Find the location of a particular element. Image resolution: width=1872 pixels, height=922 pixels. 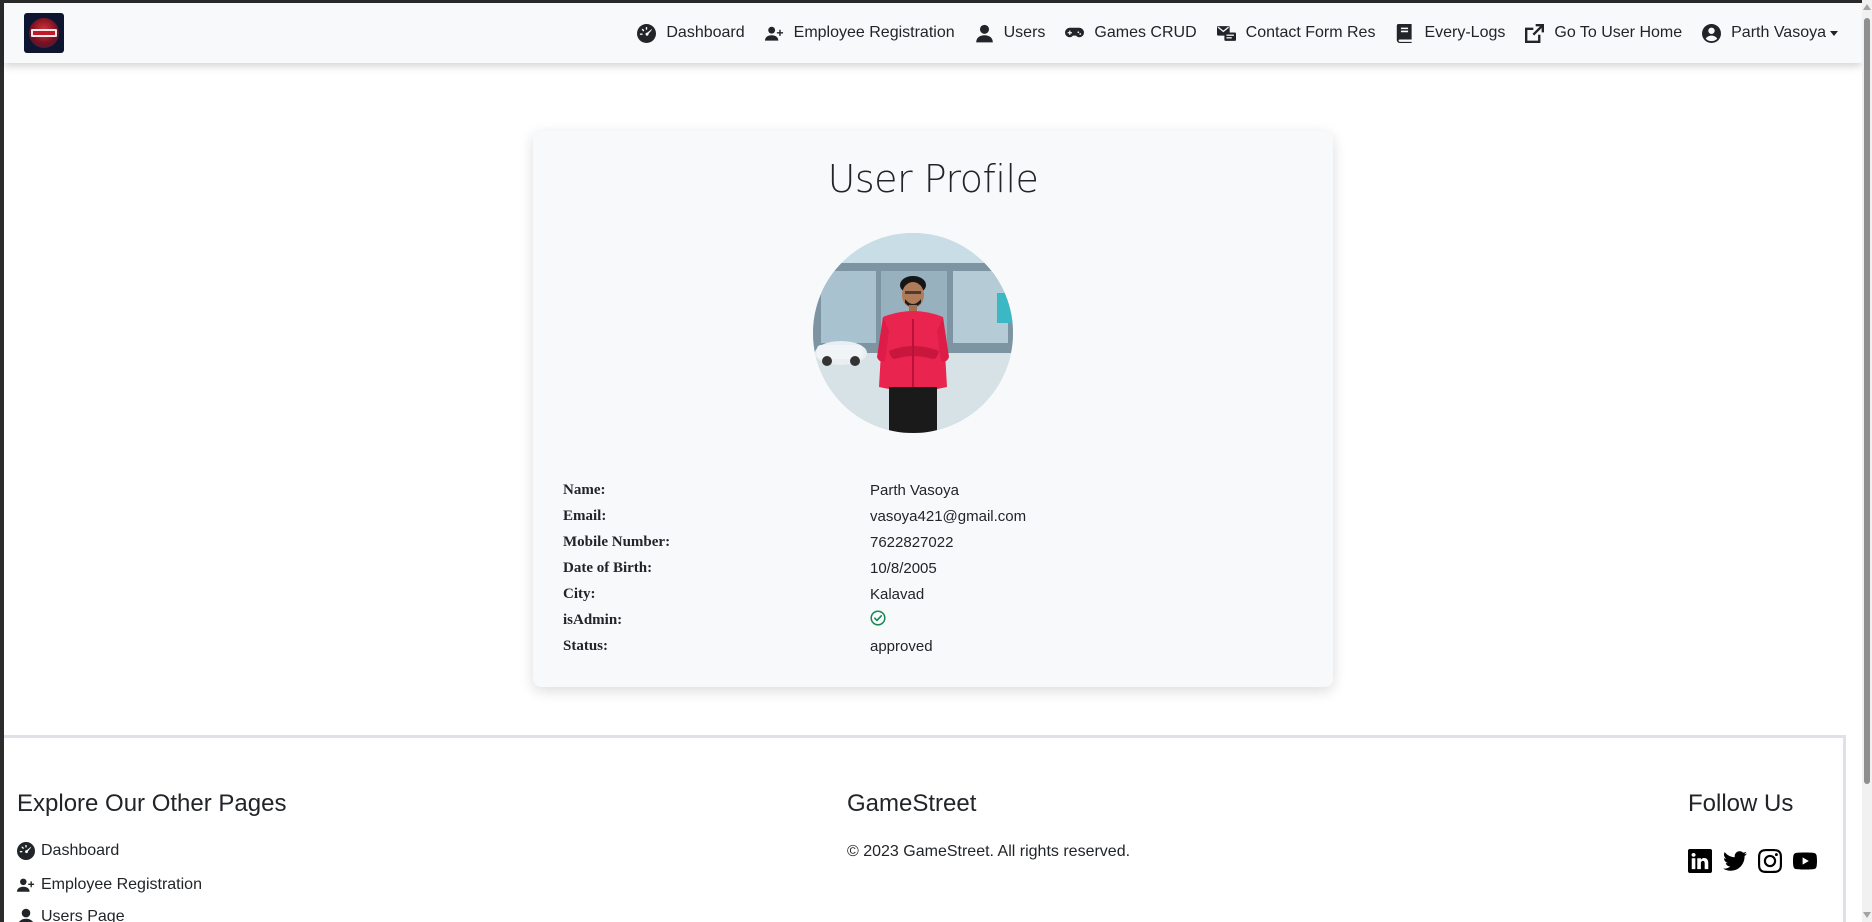

chevron-down-icon is located at coordinates (1834, 33).